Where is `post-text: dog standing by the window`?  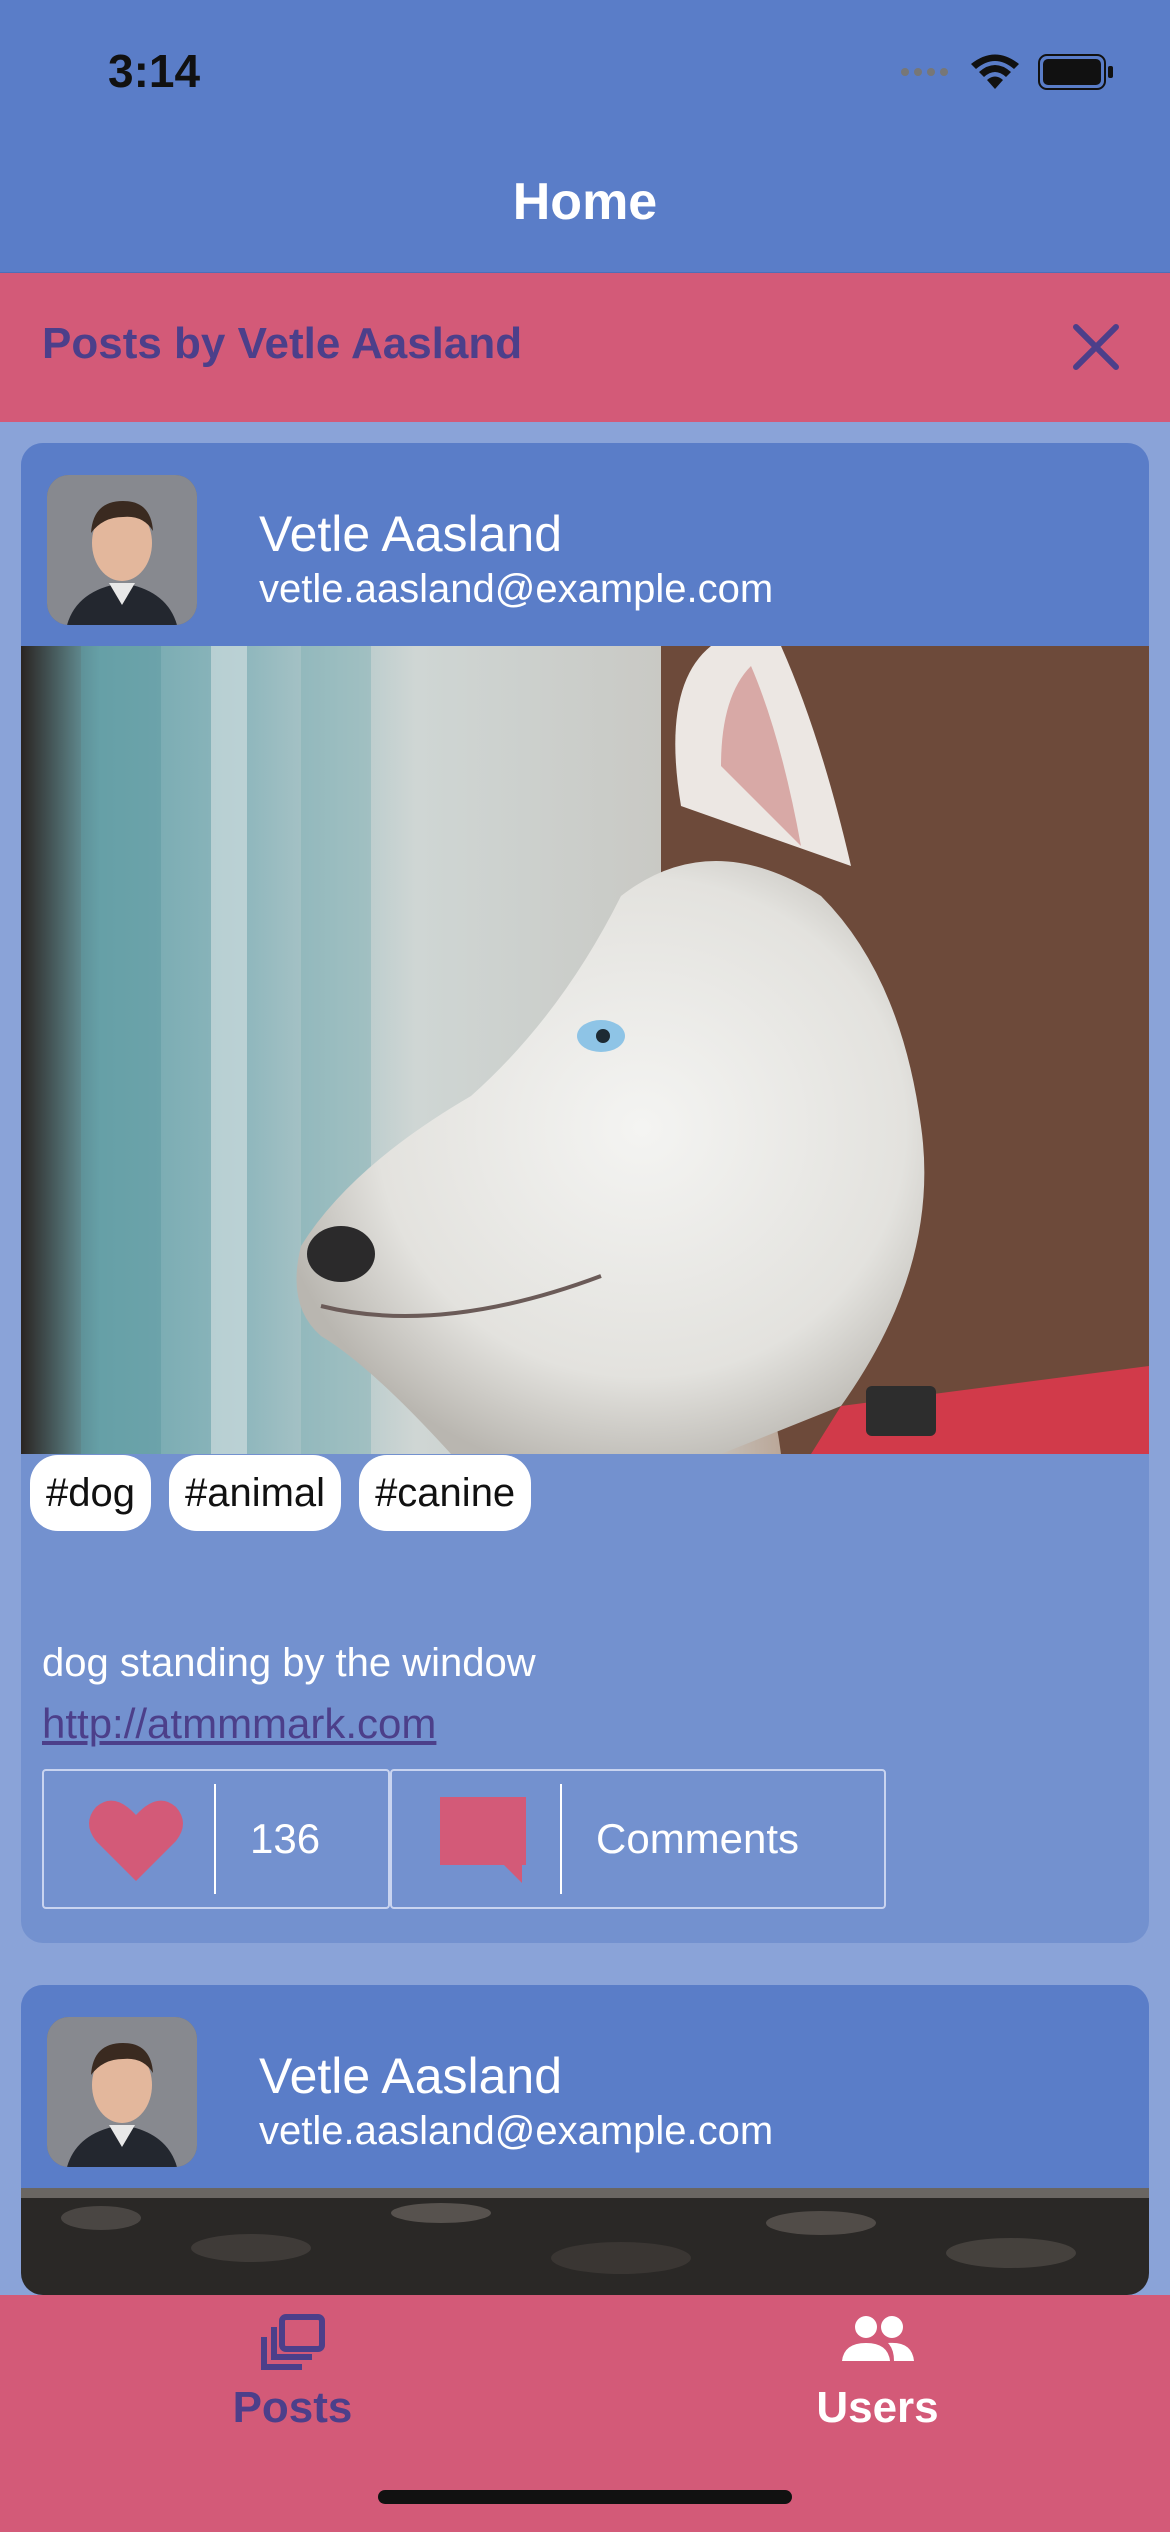
post-text: dog standing by the window is located at coordinates (289, 1663).